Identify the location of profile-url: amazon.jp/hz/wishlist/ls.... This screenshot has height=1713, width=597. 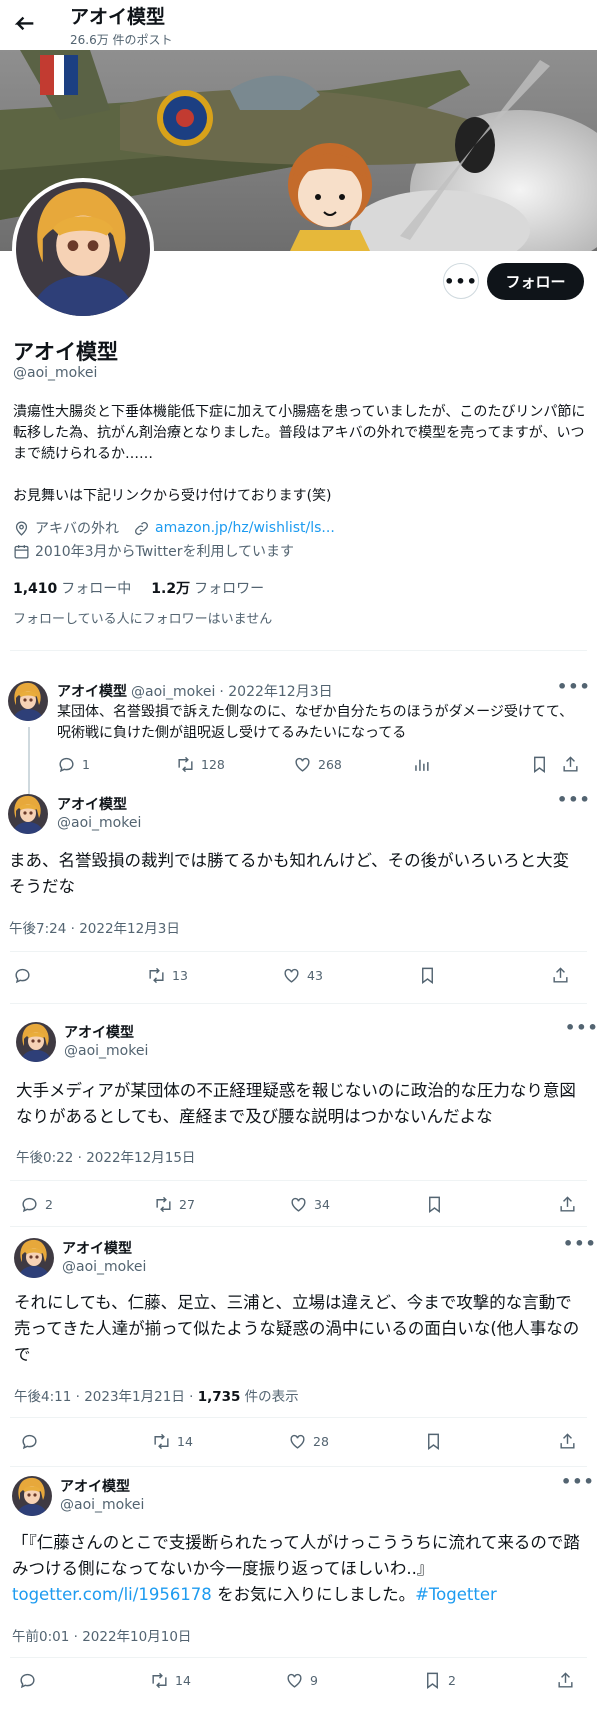
(245, 528).